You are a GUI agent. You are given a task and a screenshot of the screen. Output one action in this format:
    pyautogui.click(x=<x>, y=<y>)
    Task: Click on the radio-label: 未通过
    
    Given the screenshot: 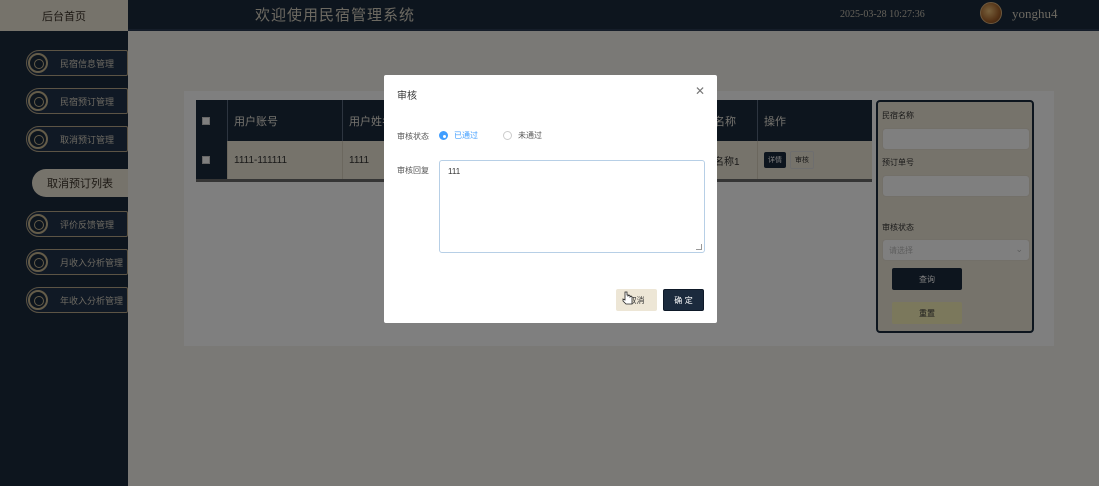 What is the action you would take?
    pyautogui.click(x=530, y=135)
    